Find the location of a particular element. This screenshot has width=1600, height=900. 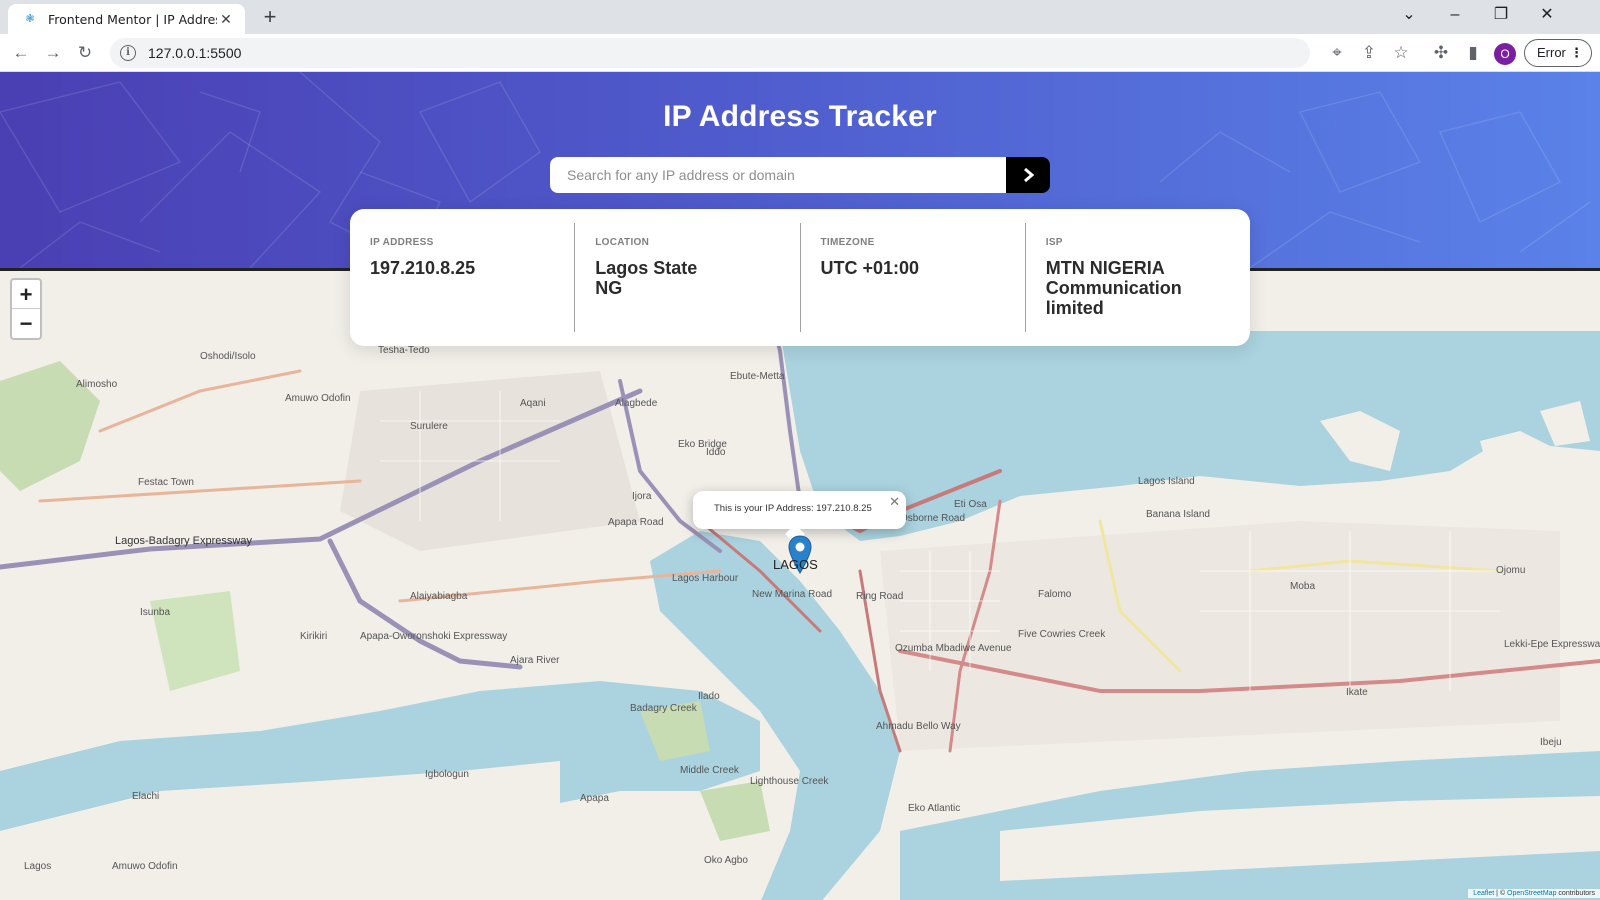

search-submit-button is located at coordinates (1028, 175).